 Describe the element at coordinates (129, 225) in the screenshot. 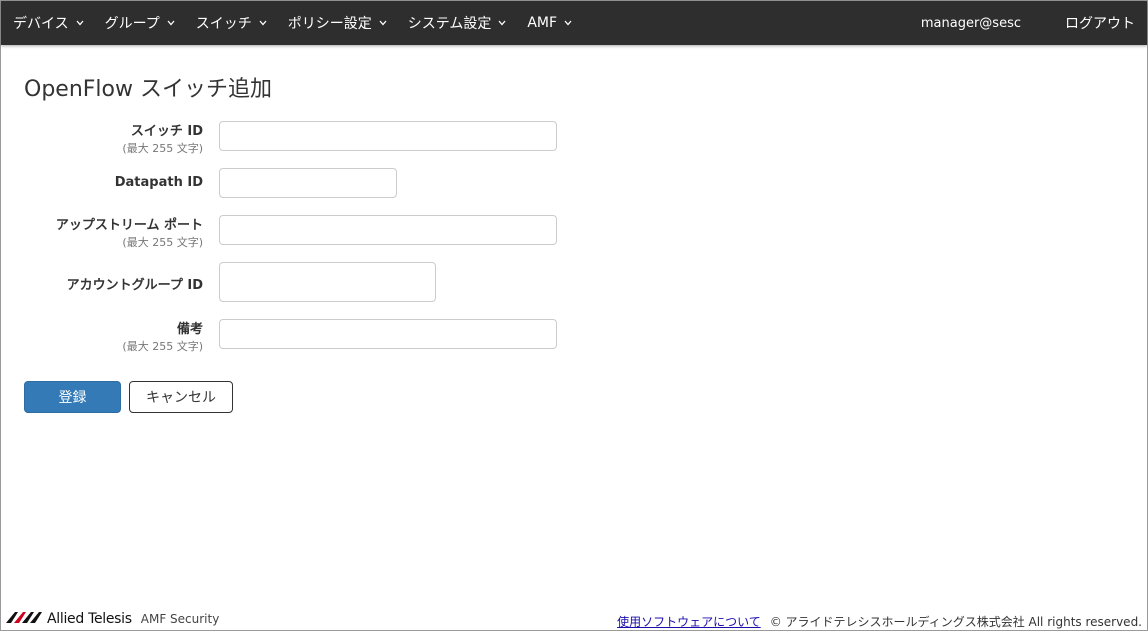

I see `upstream-port-label: アップストリーム ポート` at that location.